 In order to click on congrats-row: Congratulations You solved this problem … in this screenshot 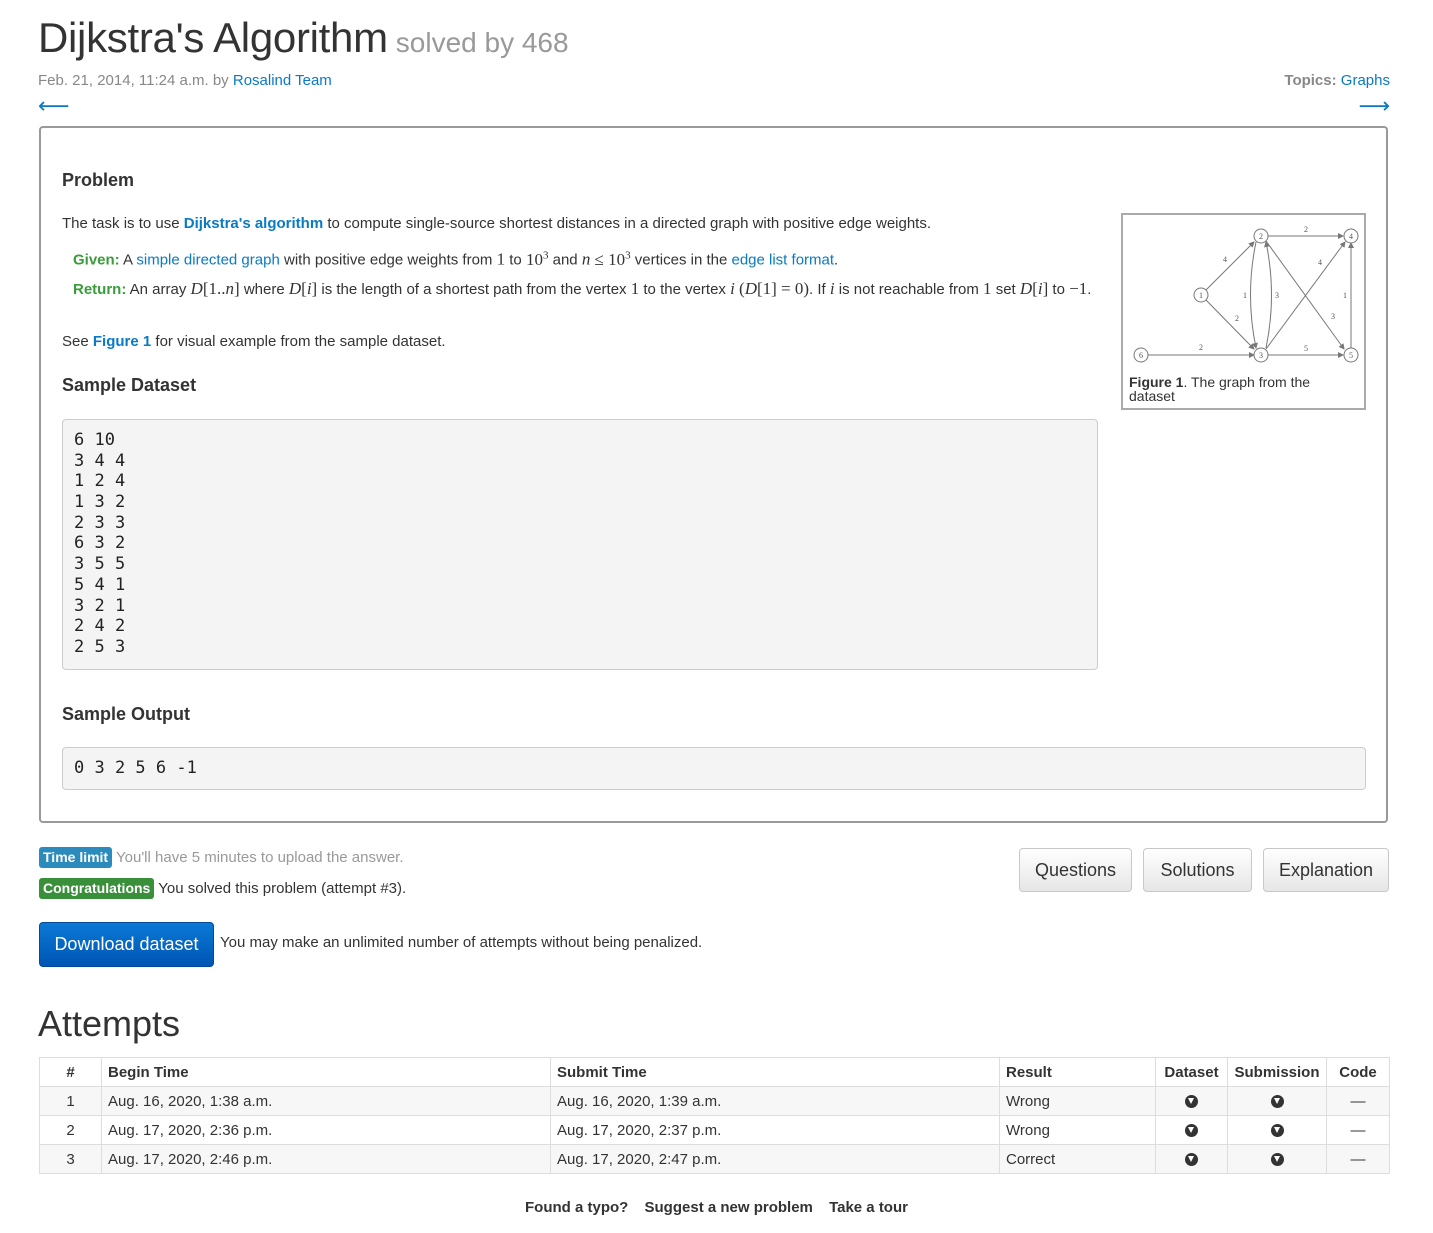, I will do `click(222, 888)`.